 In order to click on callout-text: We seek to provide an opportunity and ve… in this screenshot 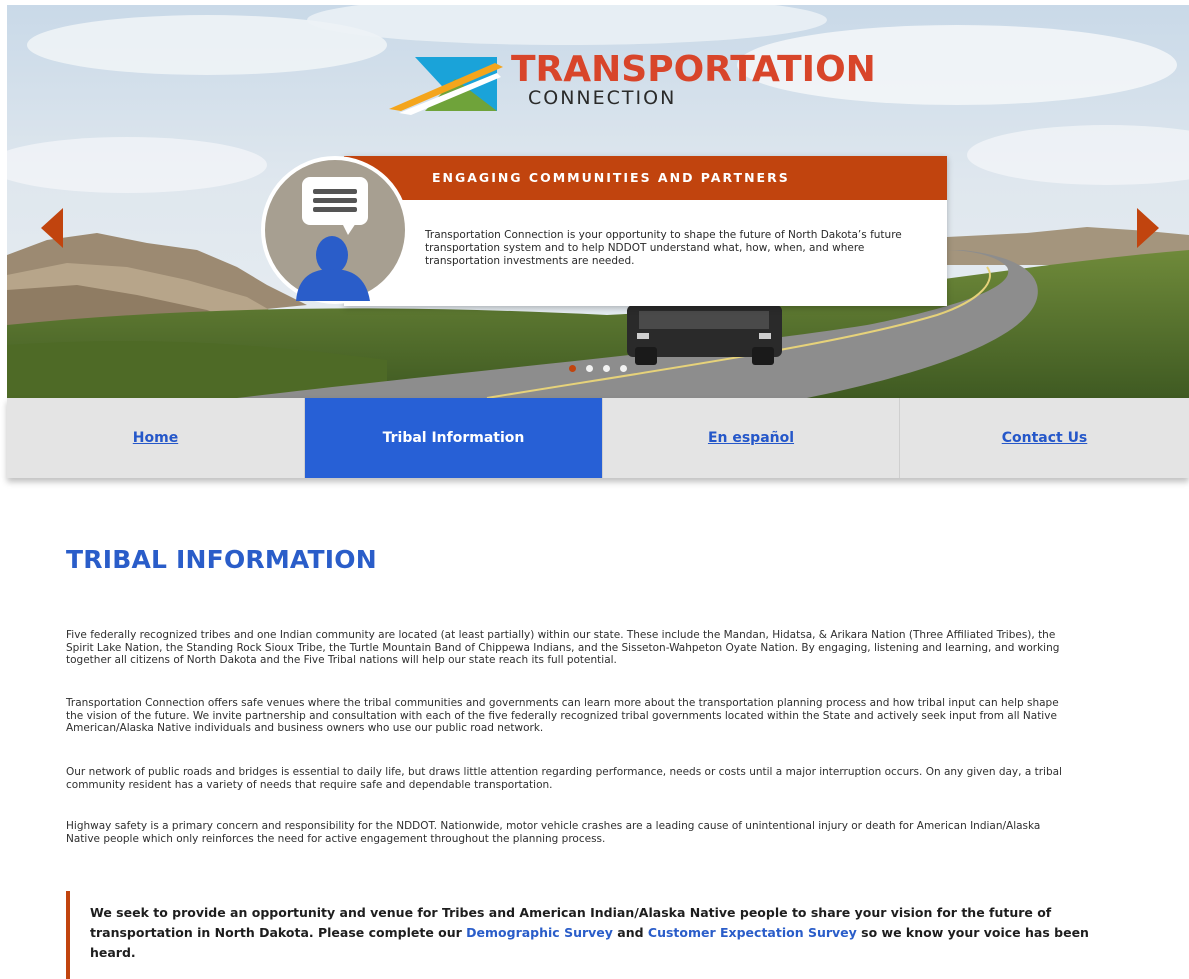, I will do `click(600, 933)`.